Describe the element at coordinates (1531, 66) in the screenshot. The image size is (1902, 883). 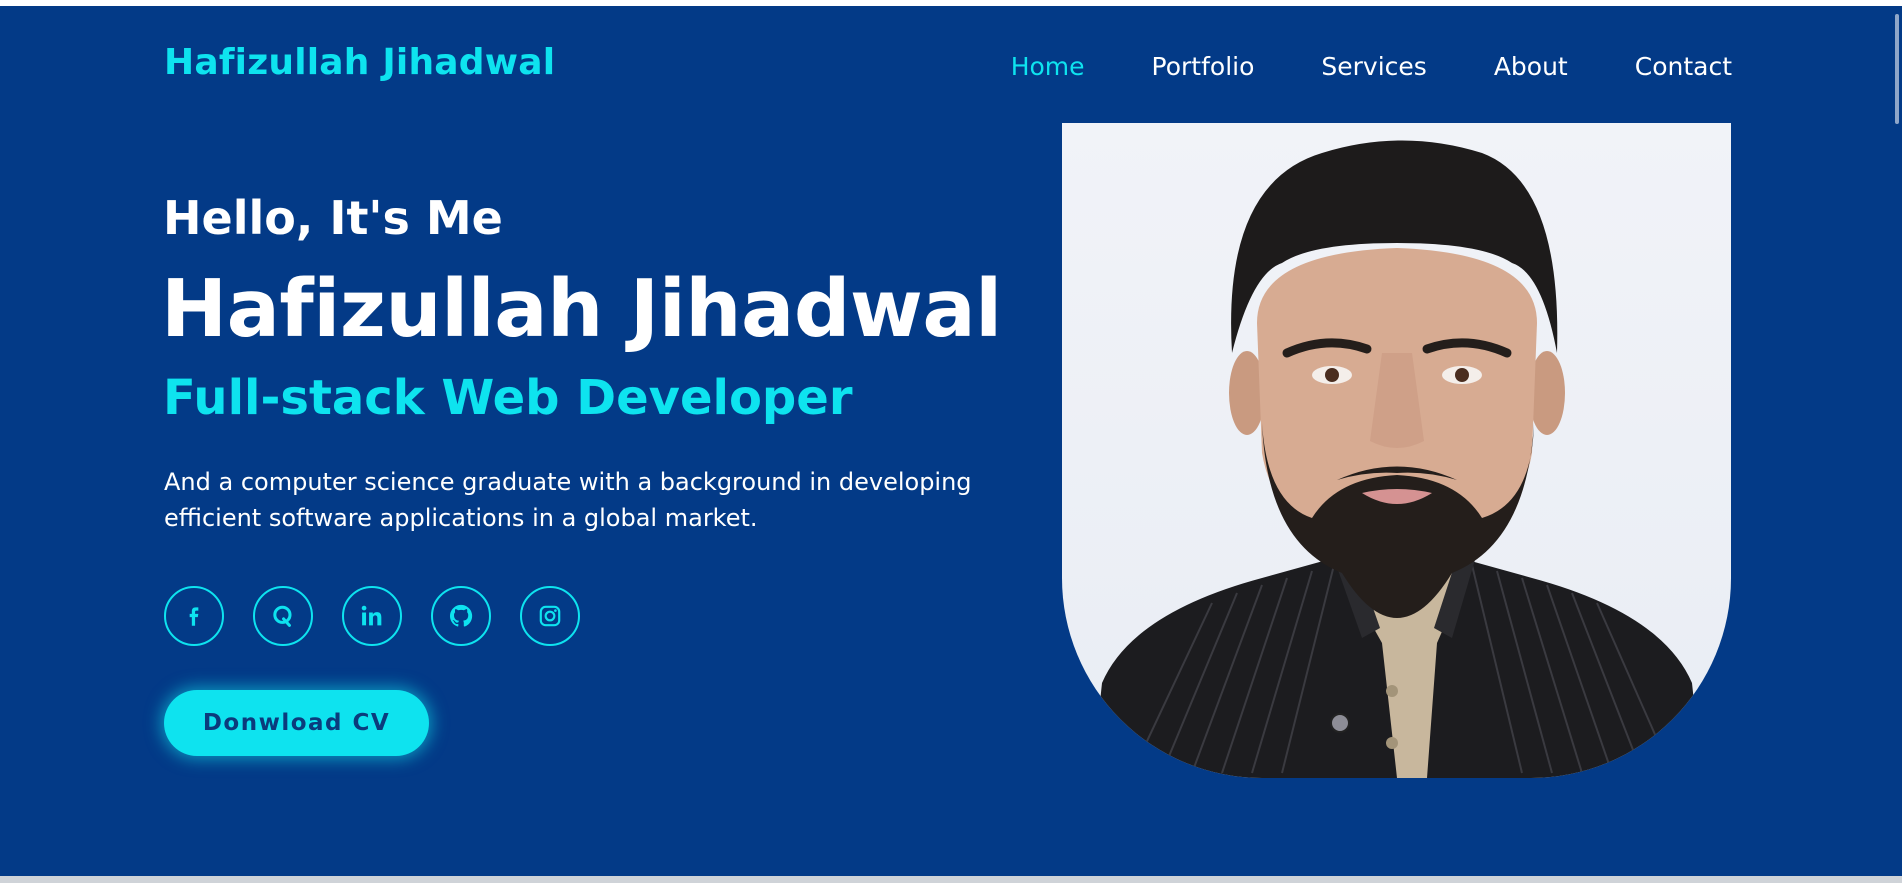
I see `nav-about: About` at that location.